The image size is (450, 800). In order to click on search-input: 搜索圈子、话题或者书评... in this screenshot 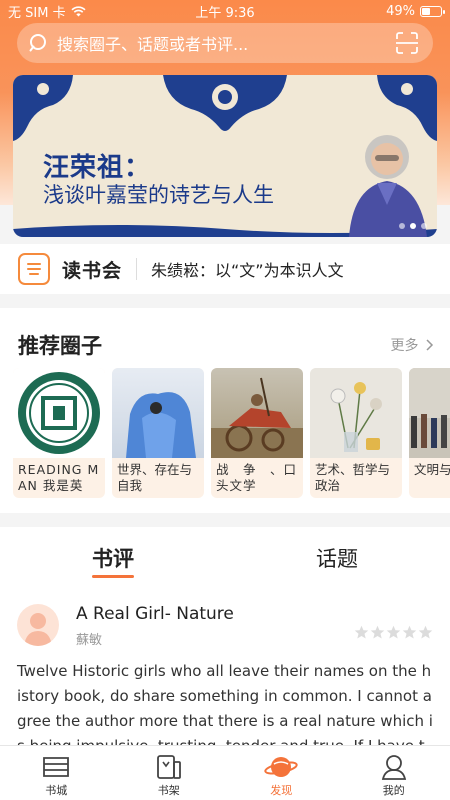, I will do `click(226, 43)`.